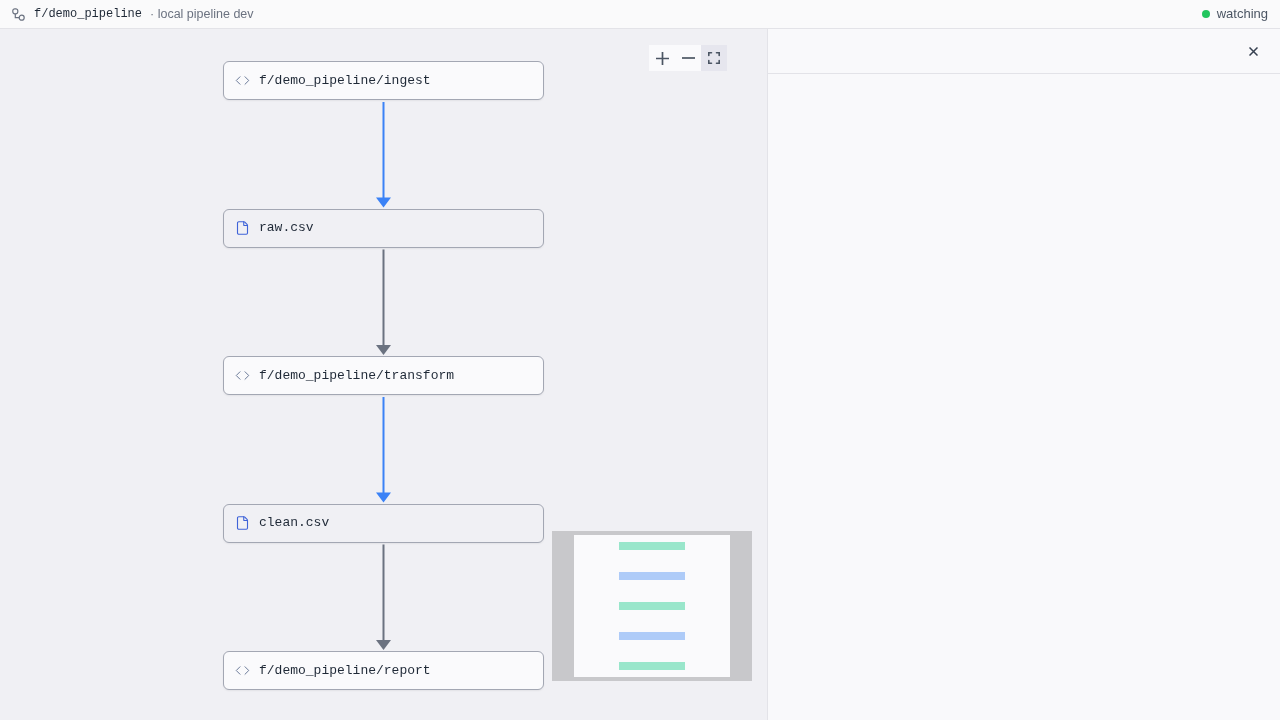 Image resolution: width=1280 pixels, height=720 pixels. What do you see at coordinates (1242, 14) in the screenshot?
I see `status-label: watching` at bounding box center [1242, 14].